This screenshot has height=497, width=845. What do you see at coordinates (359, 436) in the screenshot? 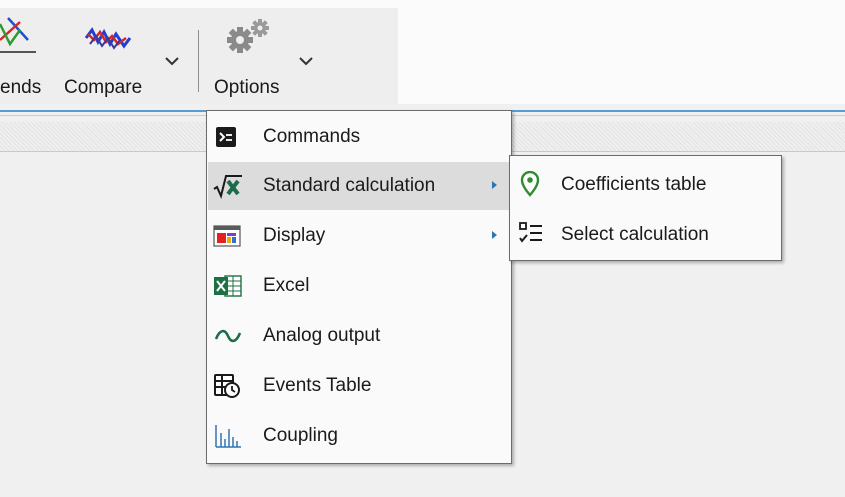
I see `menu-item-coupling: Coupling` at bounding box center [359, 436].